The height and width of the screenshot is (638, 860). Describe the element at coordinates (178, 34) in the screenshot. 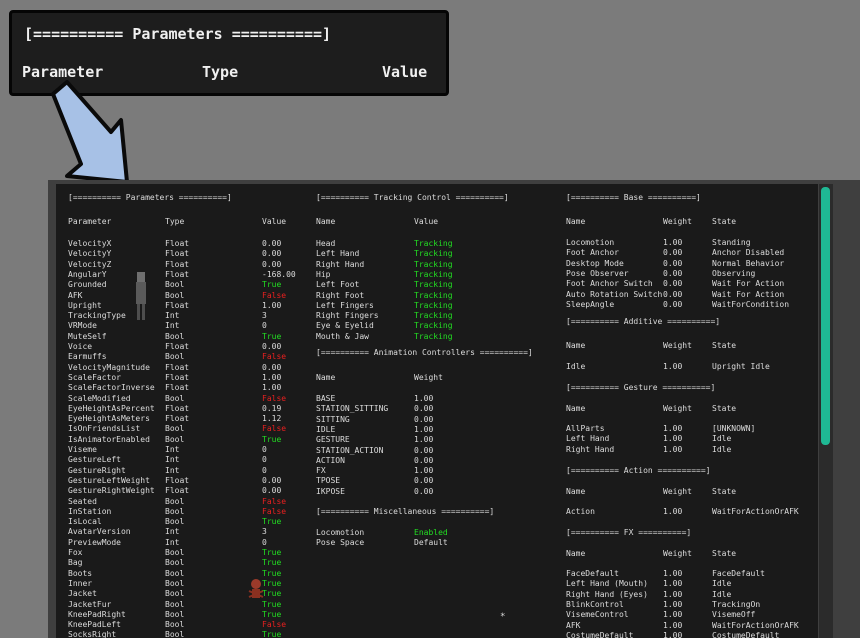

I see `zoom-title: [========== Parameters ==========]` at that location.